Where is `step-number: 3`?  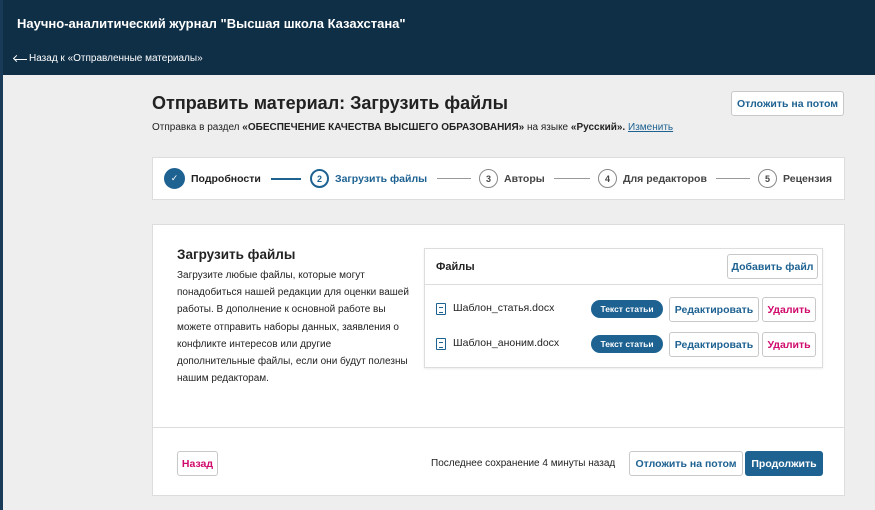
step-number: 3 is located at coordinates (488, 178).